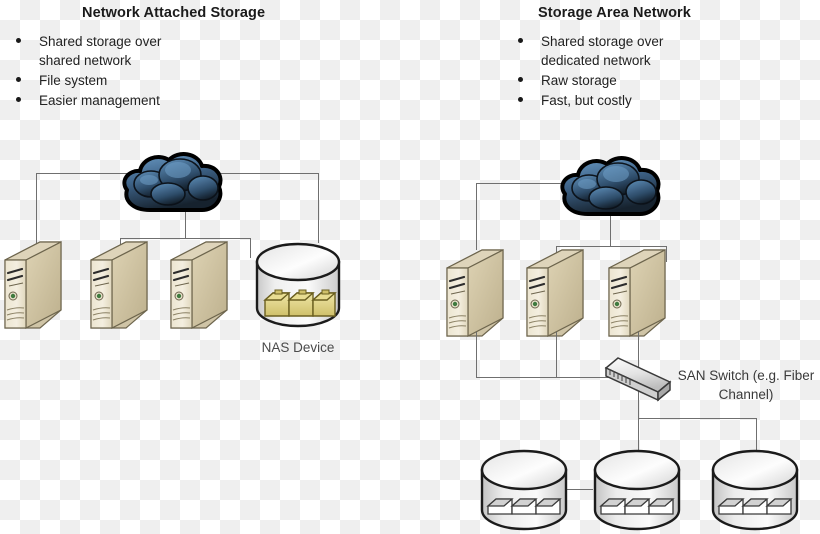  What do you see at coordinates (746, 385) in the screenshot?
I see `san-switch-label: SAN Switch (e.g. Fiber Channel)` at bounding box center [746, 385].